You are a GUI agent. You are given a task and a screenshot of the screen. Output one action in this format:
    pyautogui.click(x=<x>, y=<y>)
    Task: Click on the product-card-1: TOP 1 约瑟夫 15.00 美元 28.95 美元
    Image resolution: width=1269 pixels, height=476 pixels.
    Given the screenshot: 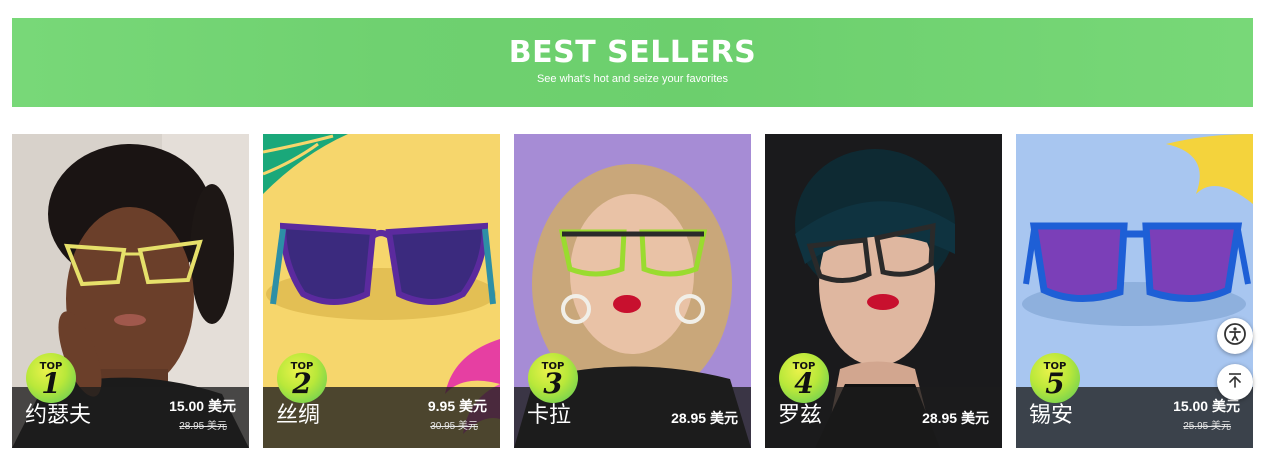 What is the action you would take?
    pyautogui.click(x=130, y=291)
    